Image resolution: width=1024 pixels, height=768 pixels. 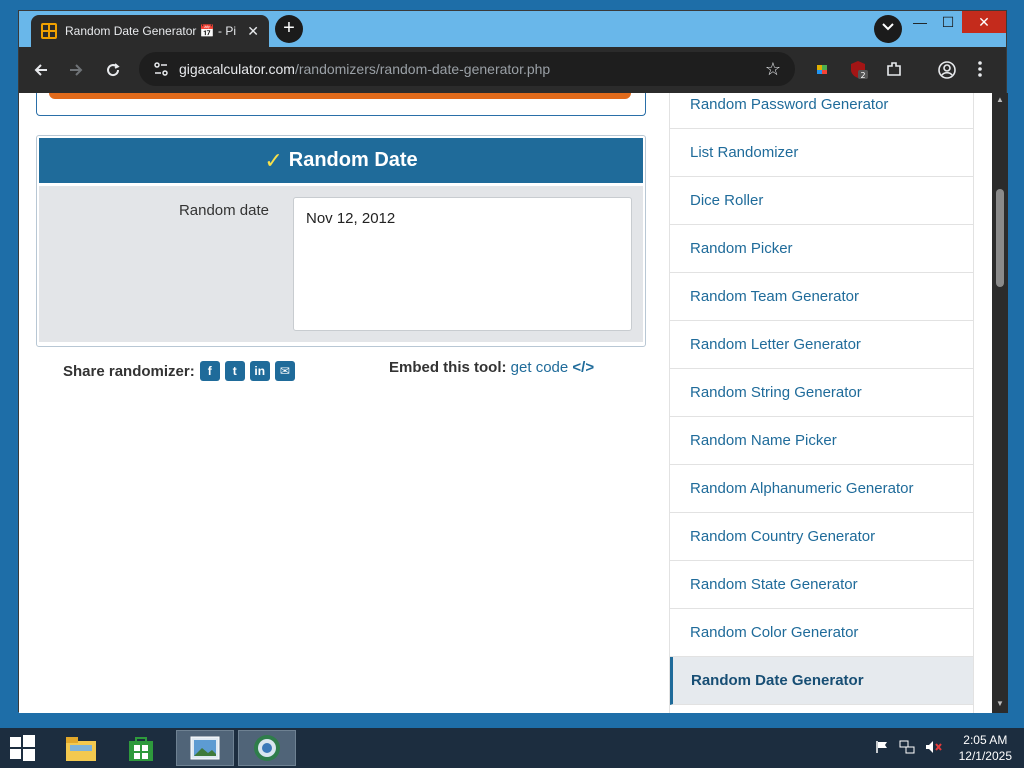 I want to click on folder-icon, so click(x=81, y=749).